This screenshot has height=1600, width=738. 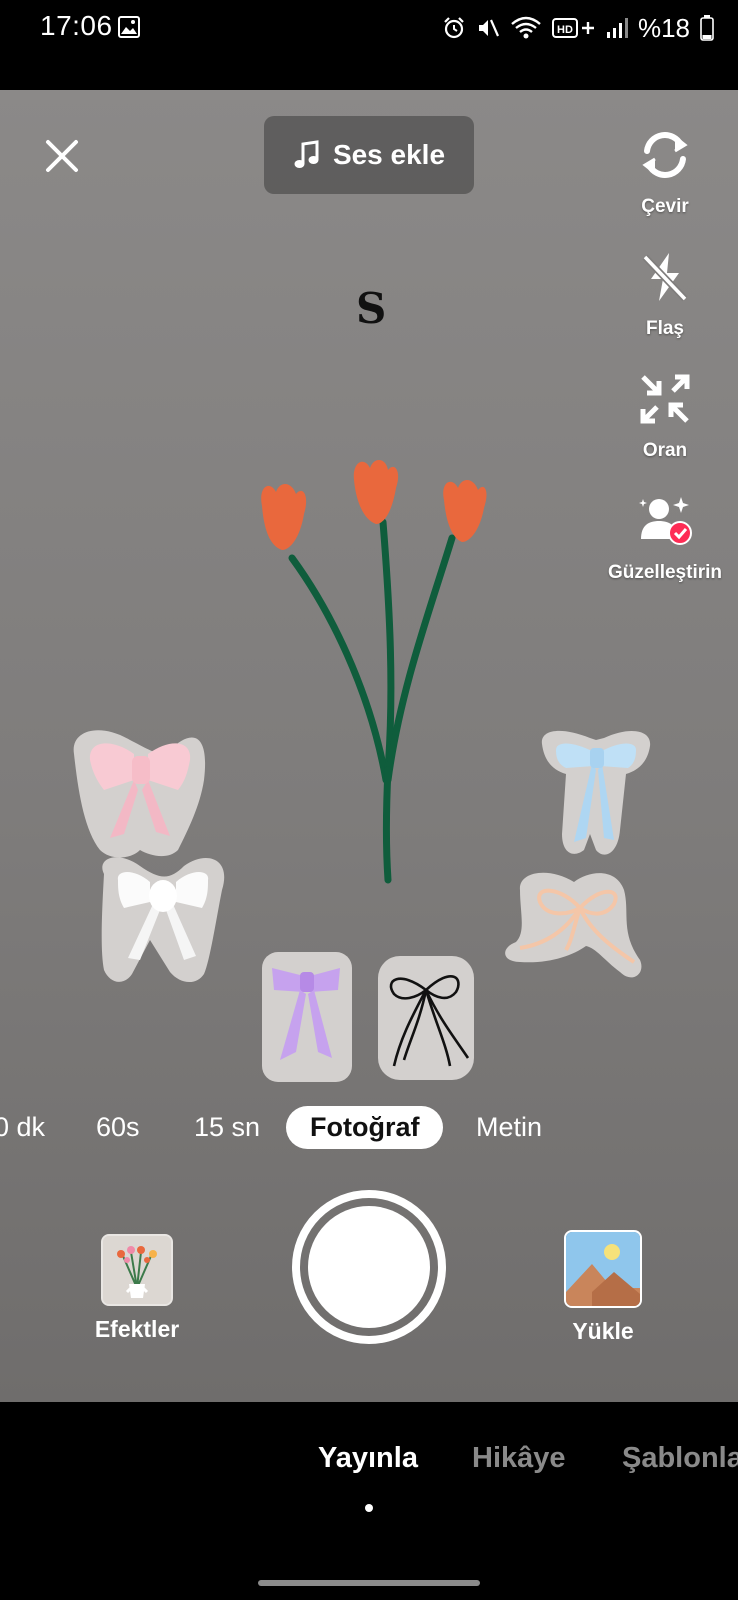 What do you see at coordinates (368, 1458) in the screenshot?
I see `tab-post: Yayınla` at bounding box center [368, 1458].